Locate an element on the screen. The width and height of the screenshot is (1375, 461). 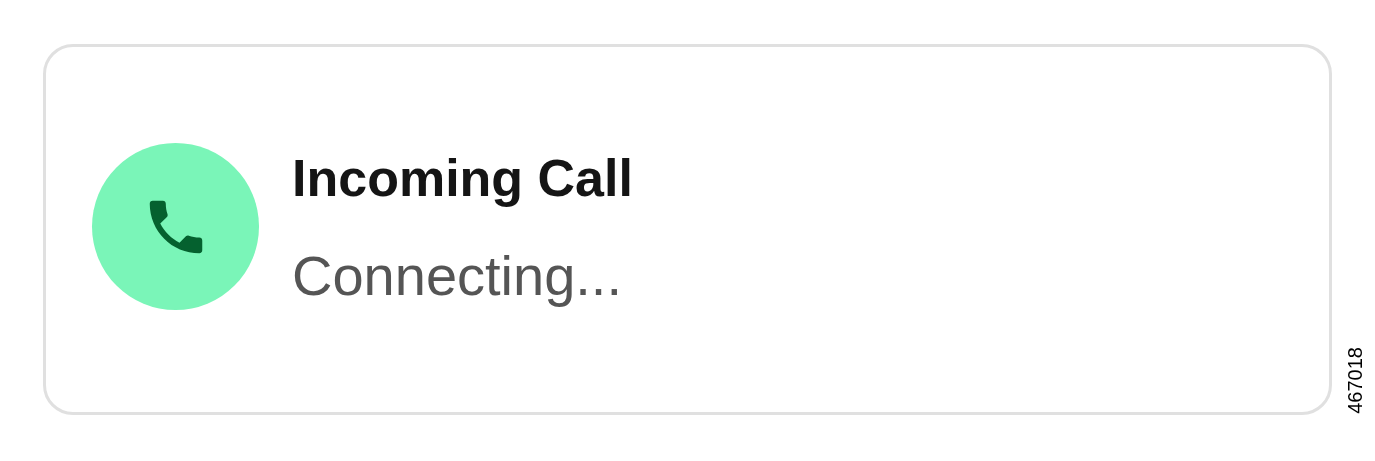
notification-title: Incoming Call is located at coordinates (462, 178).